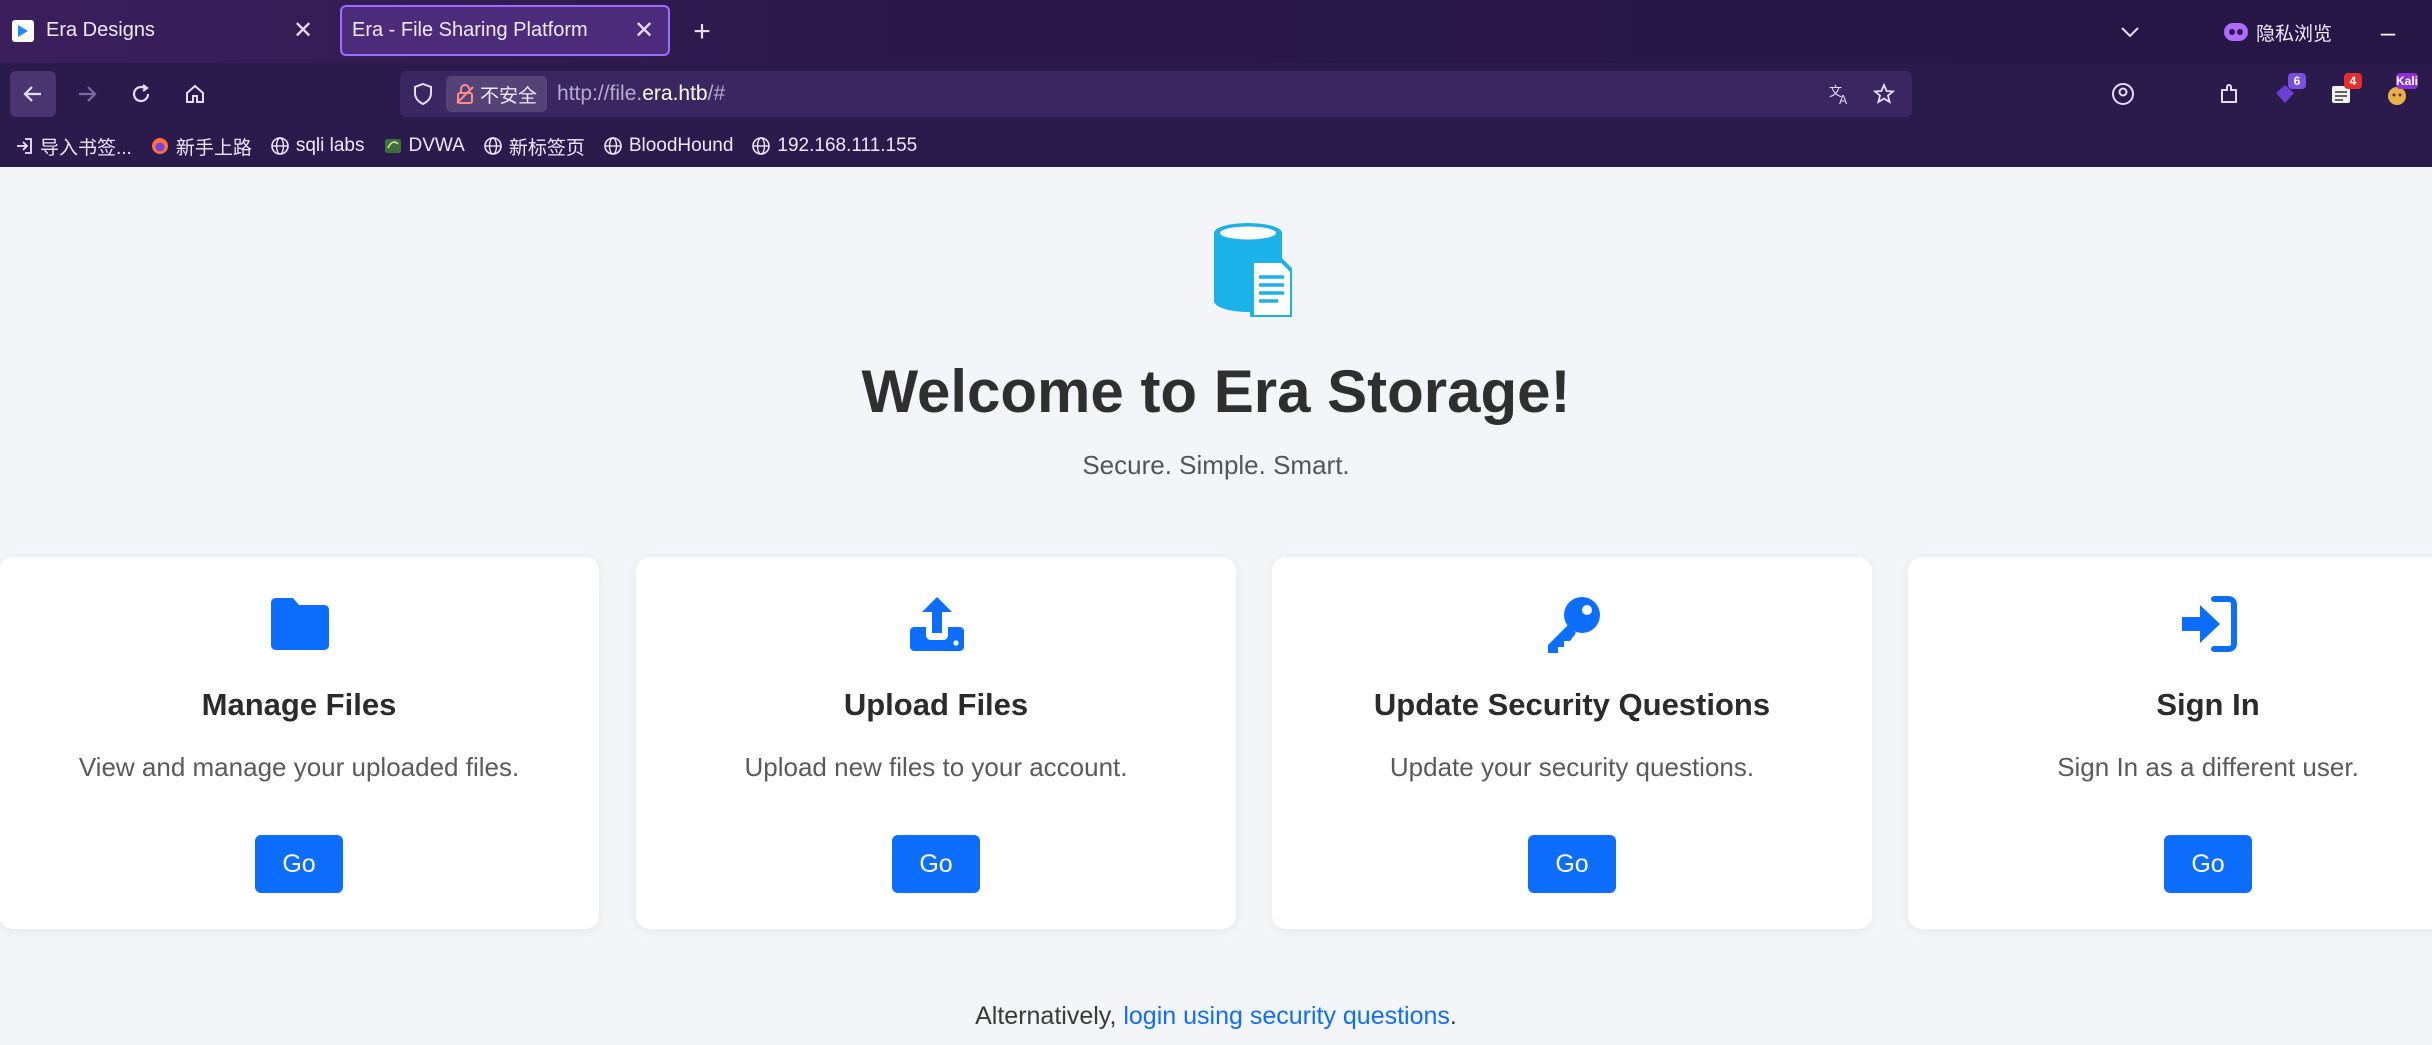  I want to click on alt-prefix: Alternatively,, so click(1049, 1016).